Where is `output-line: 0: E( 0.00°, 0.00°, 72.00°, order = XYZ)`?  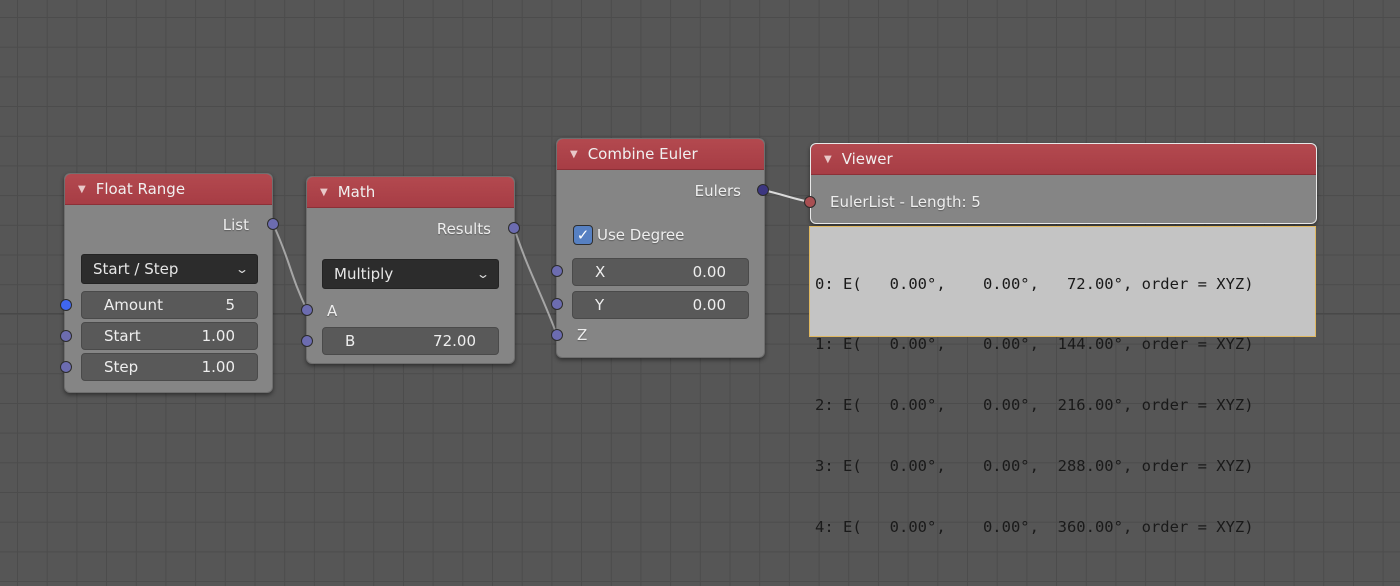
output-line: 0: E( 0.00°, 0.00°, 72.00°, order = XYZ) is located at coordinates (1034, 283).